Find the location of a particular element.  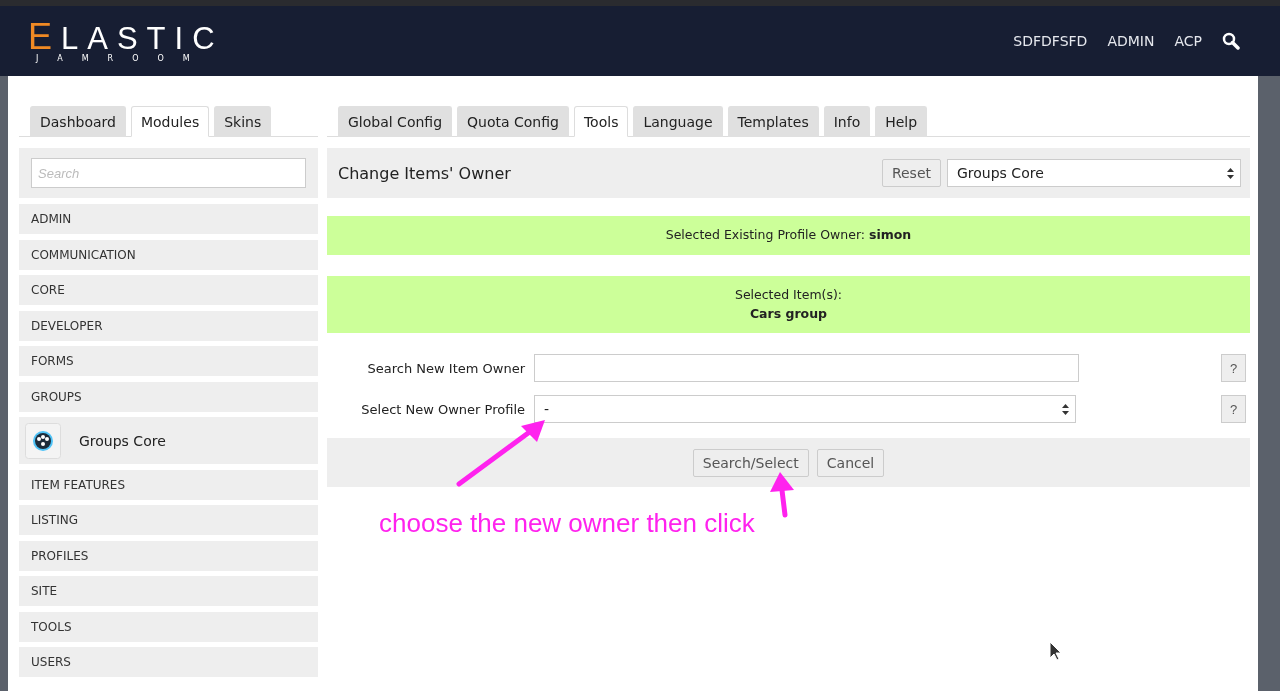

tab: Quota Config is located at coordinates (513, 121).